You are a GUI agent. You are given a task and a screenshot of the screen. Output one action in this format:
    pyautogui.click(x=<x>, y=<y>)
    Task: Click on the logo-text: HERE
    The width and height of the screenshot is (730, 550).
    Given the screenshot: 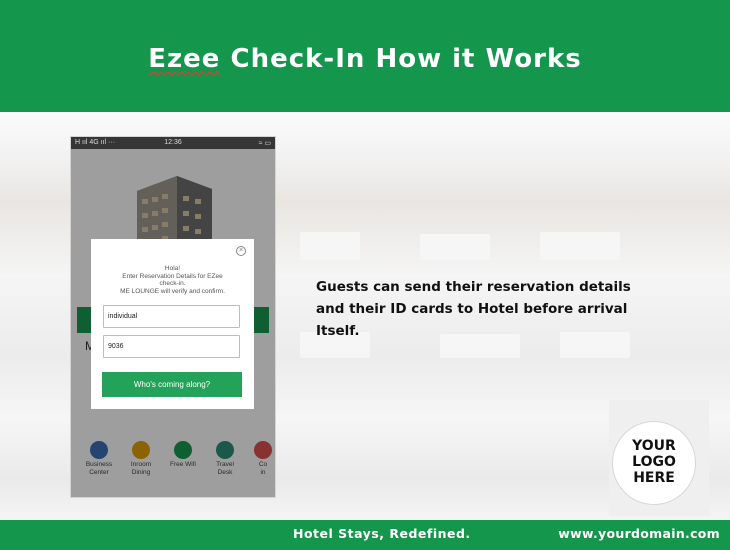 What is the action you would take?
    pyautogui.click(x=654, y=478)
    